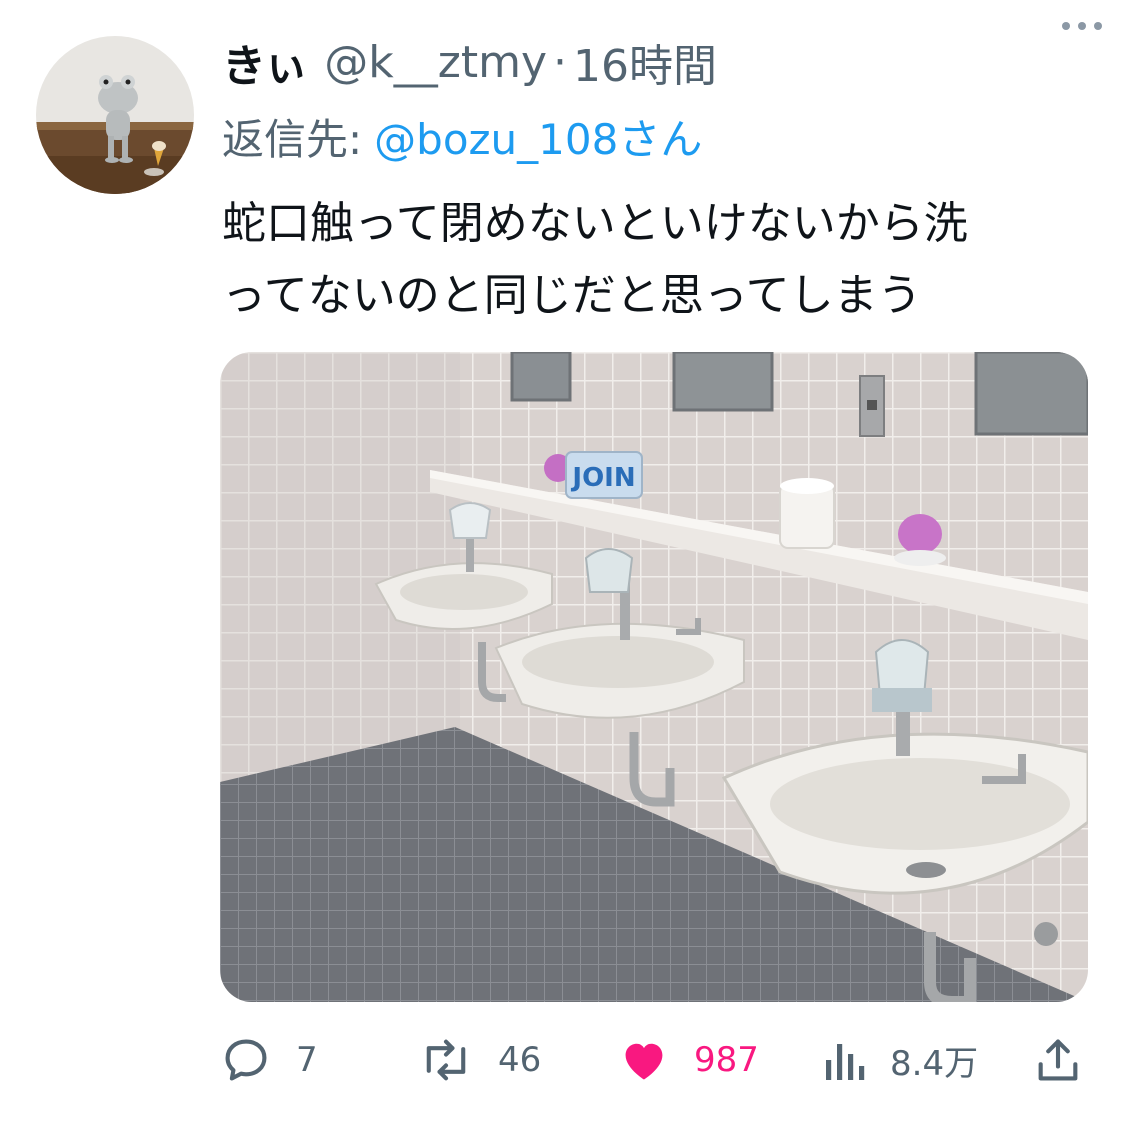  I want to click on avatar, so click(115, 115).